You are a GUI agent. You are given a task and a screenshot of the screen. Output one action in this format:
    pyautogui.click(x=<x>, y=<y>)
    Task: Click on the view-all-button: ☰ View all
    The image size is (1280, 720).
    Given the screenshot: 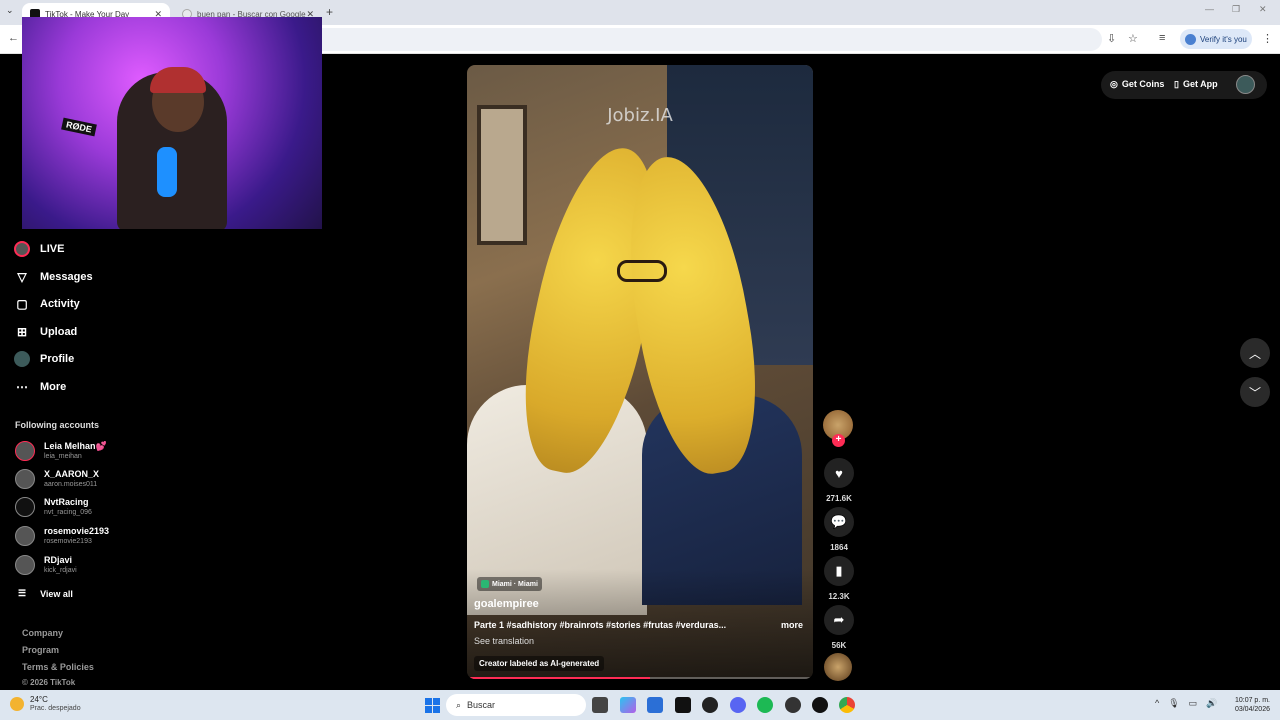 What is the action you would take?
    pyautogui.click(x=45, y=593)
    